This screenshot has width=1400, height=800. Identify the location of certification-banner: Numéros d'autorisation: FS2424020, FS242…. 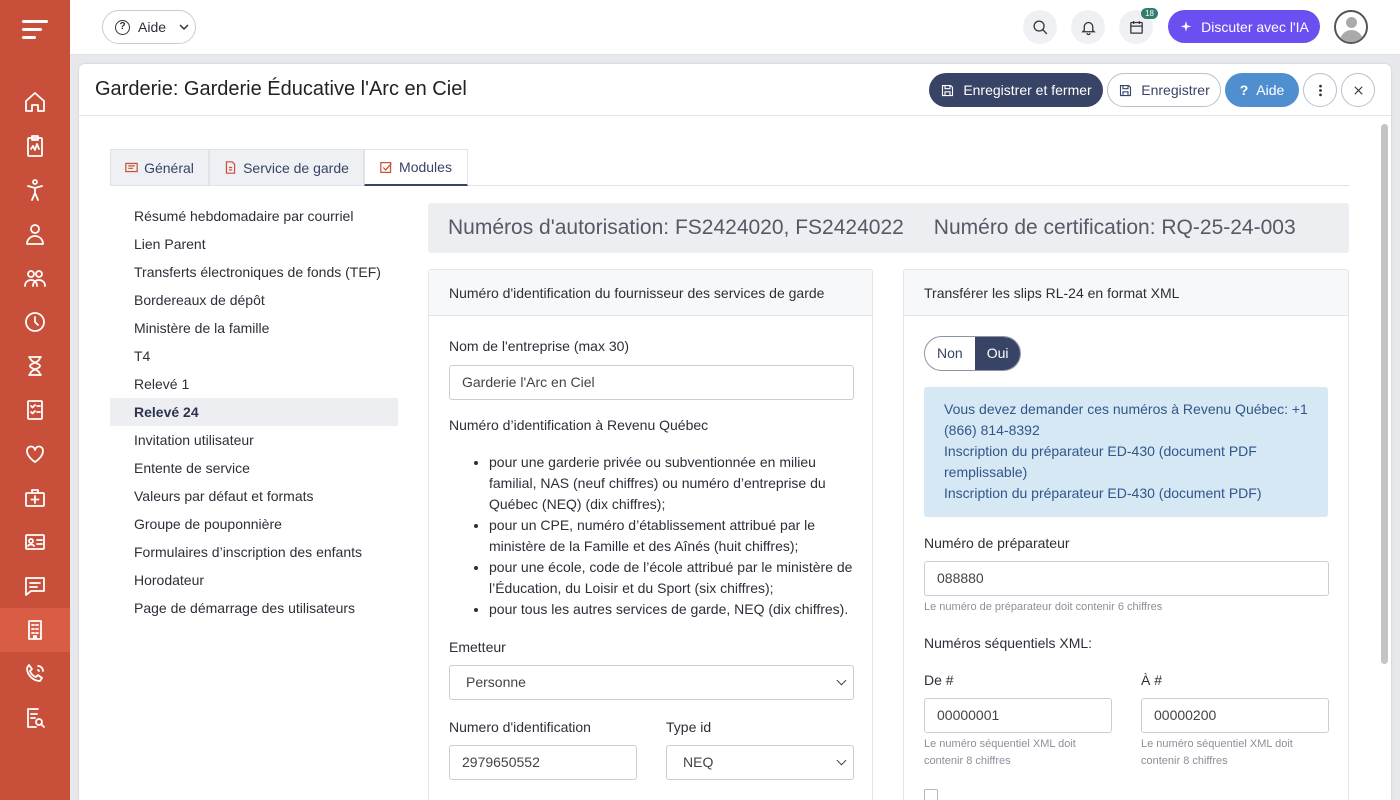
(888, 228).